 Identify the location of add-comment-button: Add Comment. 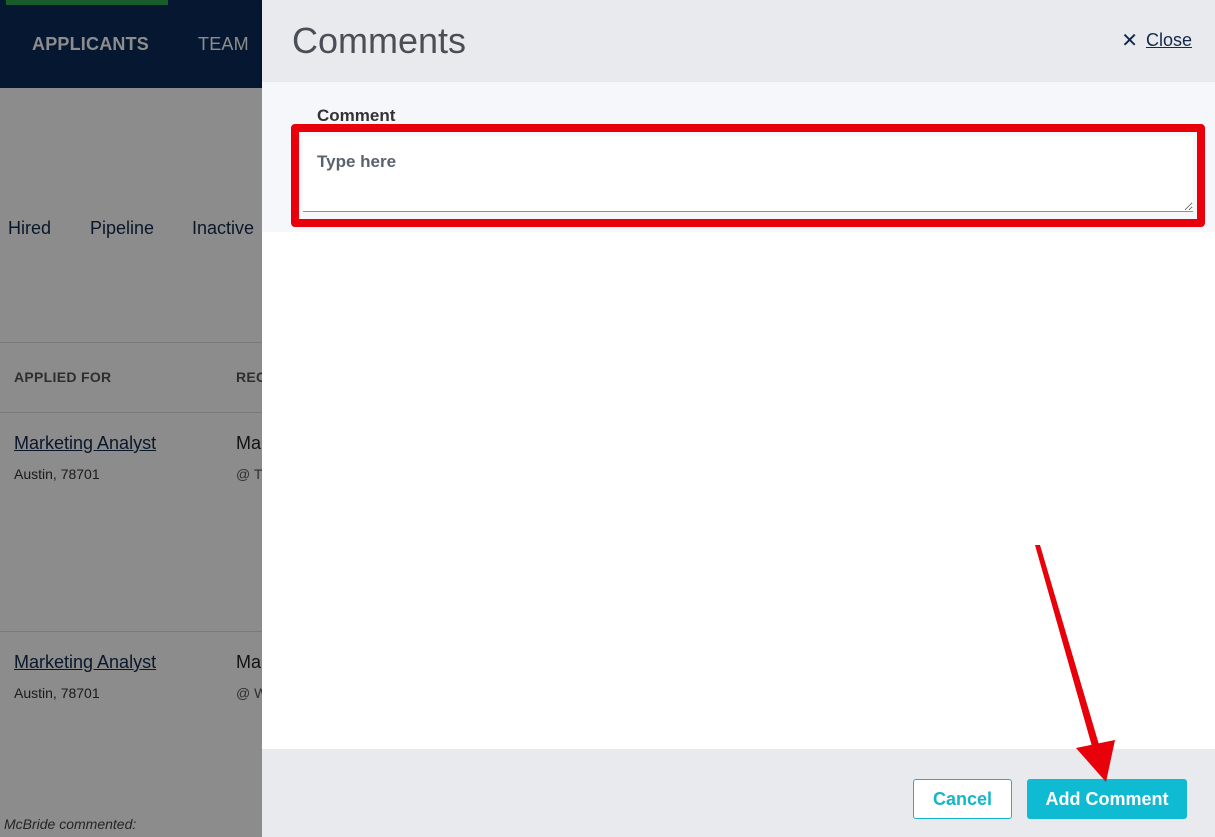
(1107, 799).